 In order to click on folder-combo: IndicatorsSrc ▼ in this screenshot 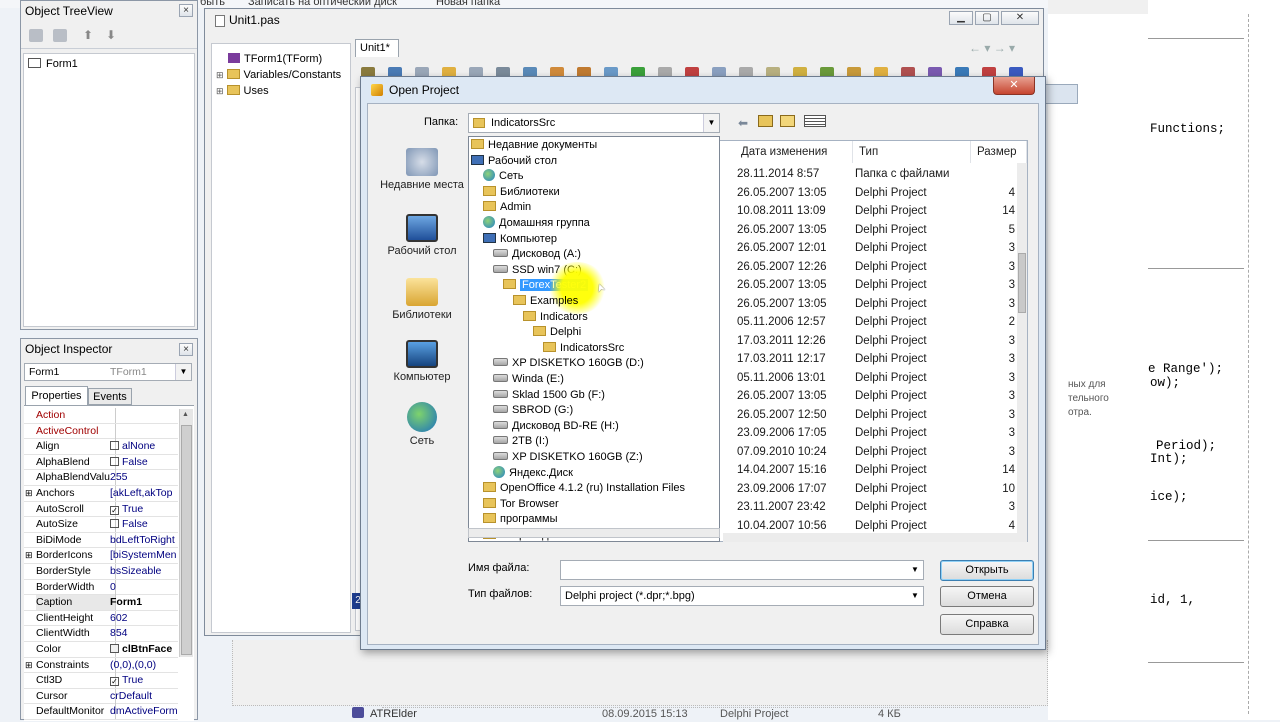, I will do `click(594, 123)`.